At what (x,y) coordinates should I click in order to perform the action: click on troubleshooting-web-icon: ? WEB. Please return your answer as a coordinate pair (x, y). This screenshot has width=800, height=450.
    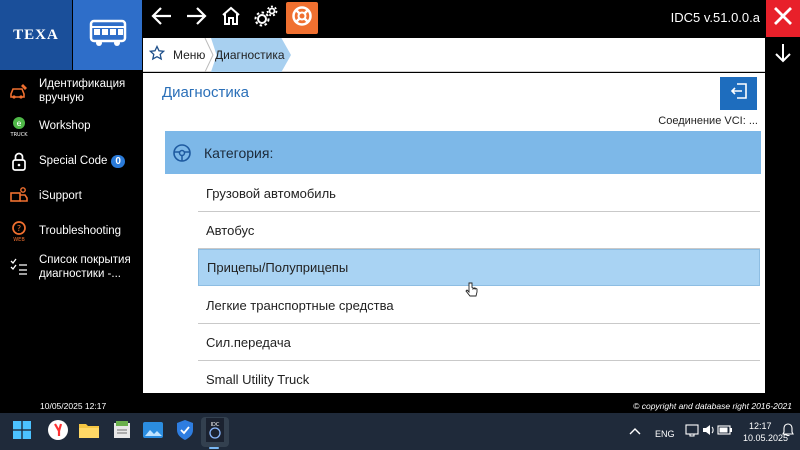
    Looking at the image, I should click on (19, 231).